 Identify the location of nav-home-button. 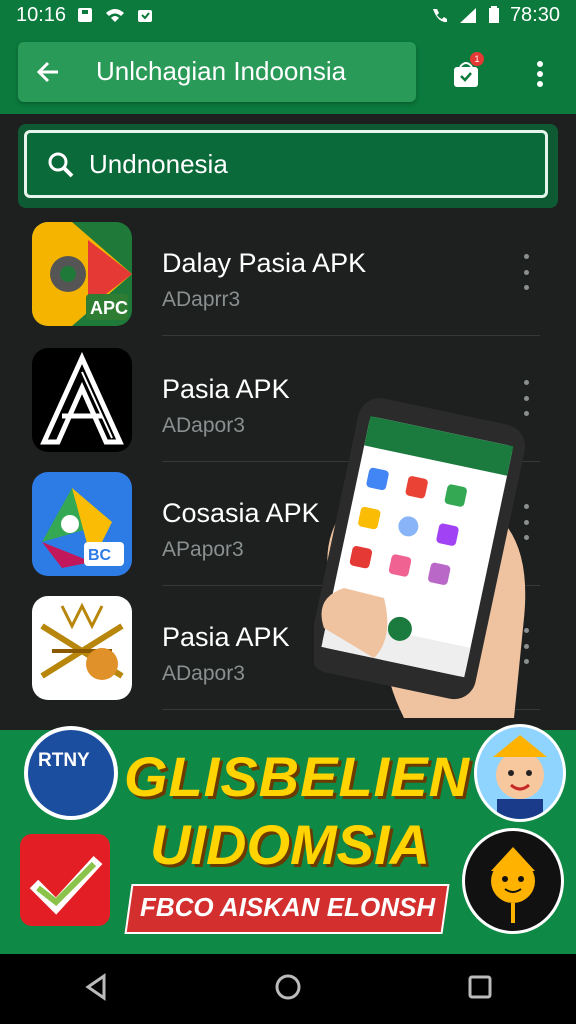
(288, 989).